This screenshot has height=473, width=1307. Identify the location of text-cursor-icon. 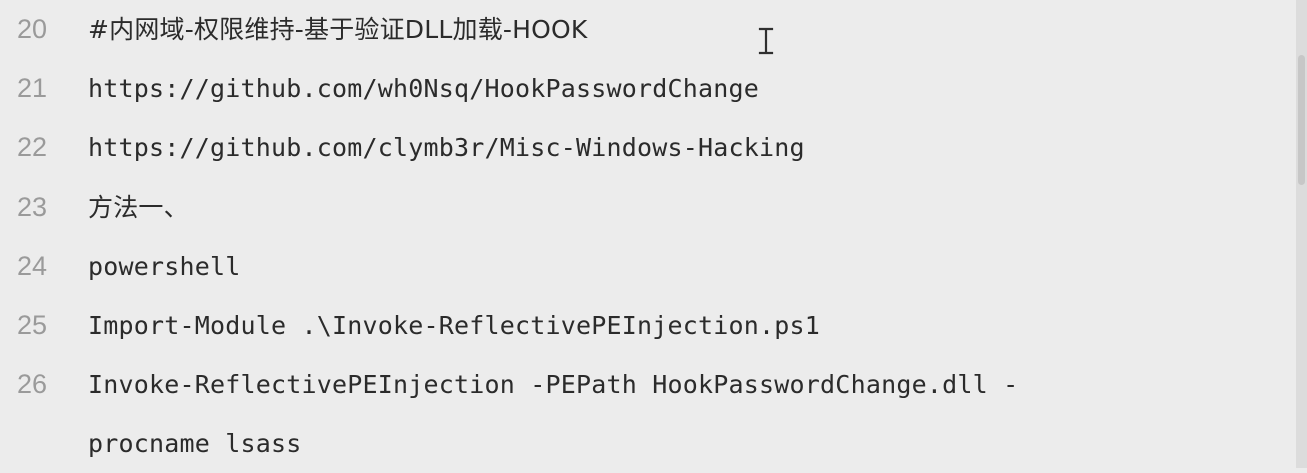
(766, 41).